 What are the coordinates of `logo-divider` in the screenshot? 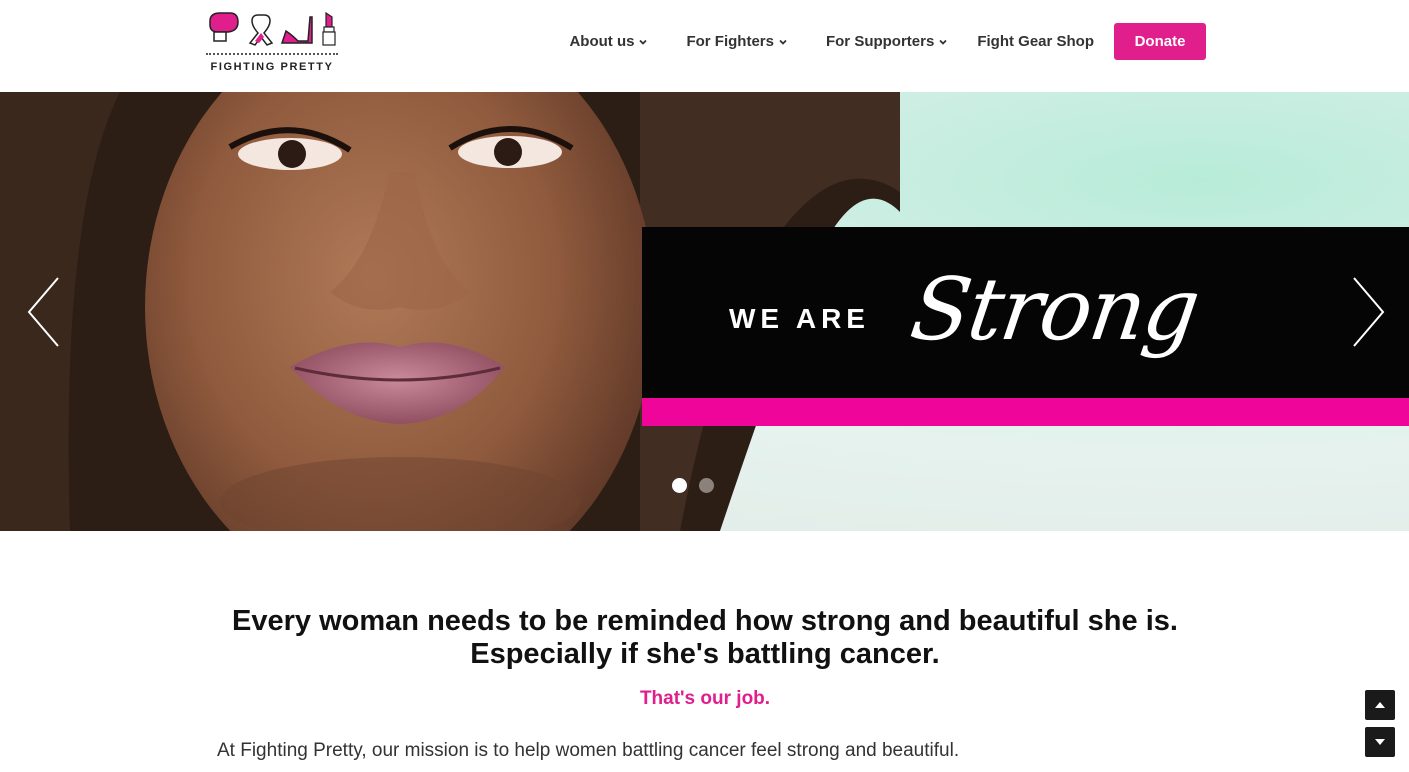 It's located at (272, 54).